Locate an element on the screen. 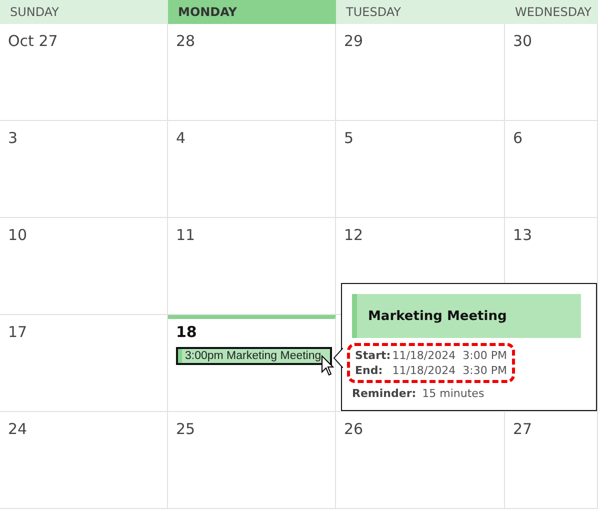 Image resolution: width=598 pixels, height=511 pixels. calendar-event: 3:00pm Marketing Meeting is located at coordinates (254, 356).